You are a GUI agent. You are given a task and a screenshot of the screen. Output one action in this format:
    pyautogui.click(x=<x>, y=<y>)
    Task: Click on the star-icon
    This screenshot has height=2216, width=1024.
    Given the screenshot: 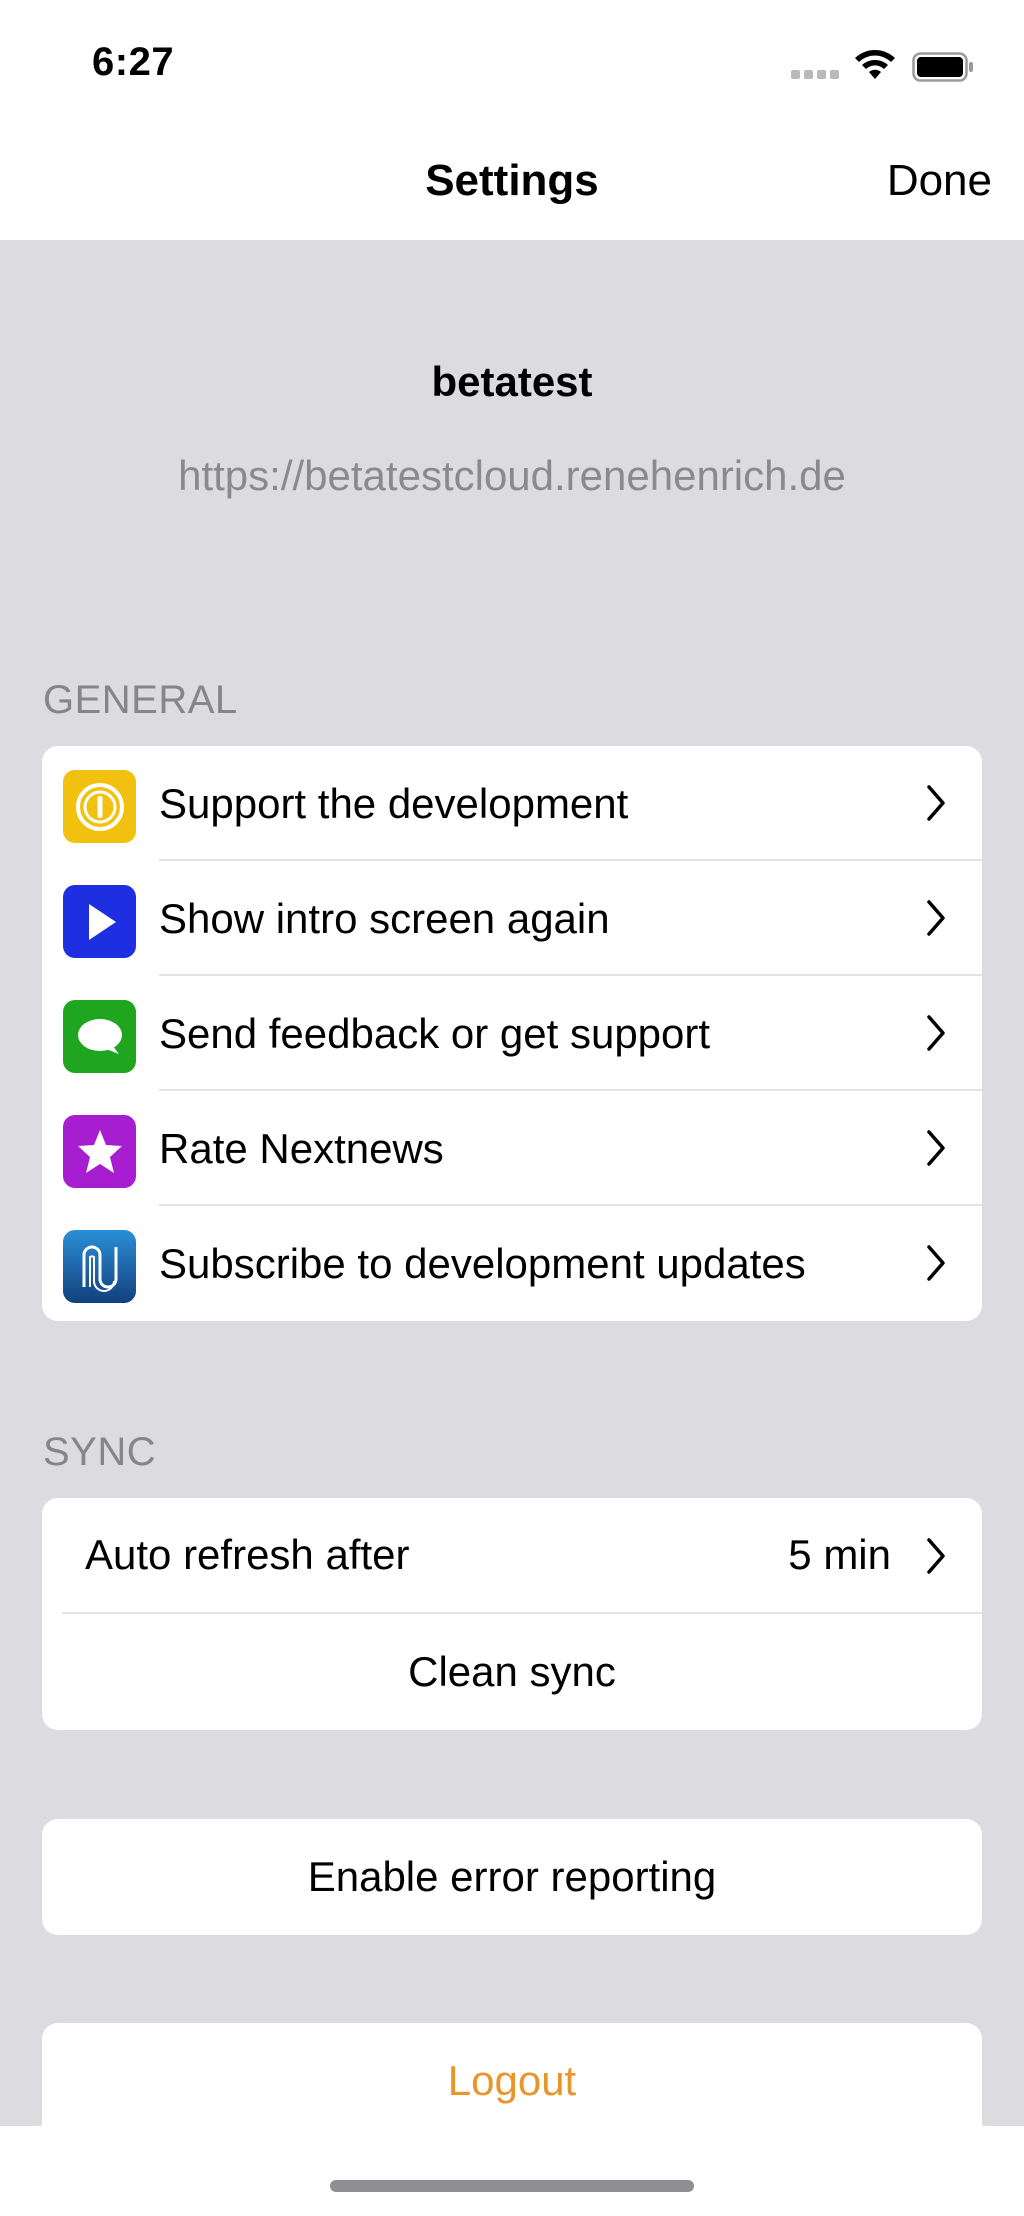 What is the action you would take?
    pyautogui.click(x=99, y=1151)
    